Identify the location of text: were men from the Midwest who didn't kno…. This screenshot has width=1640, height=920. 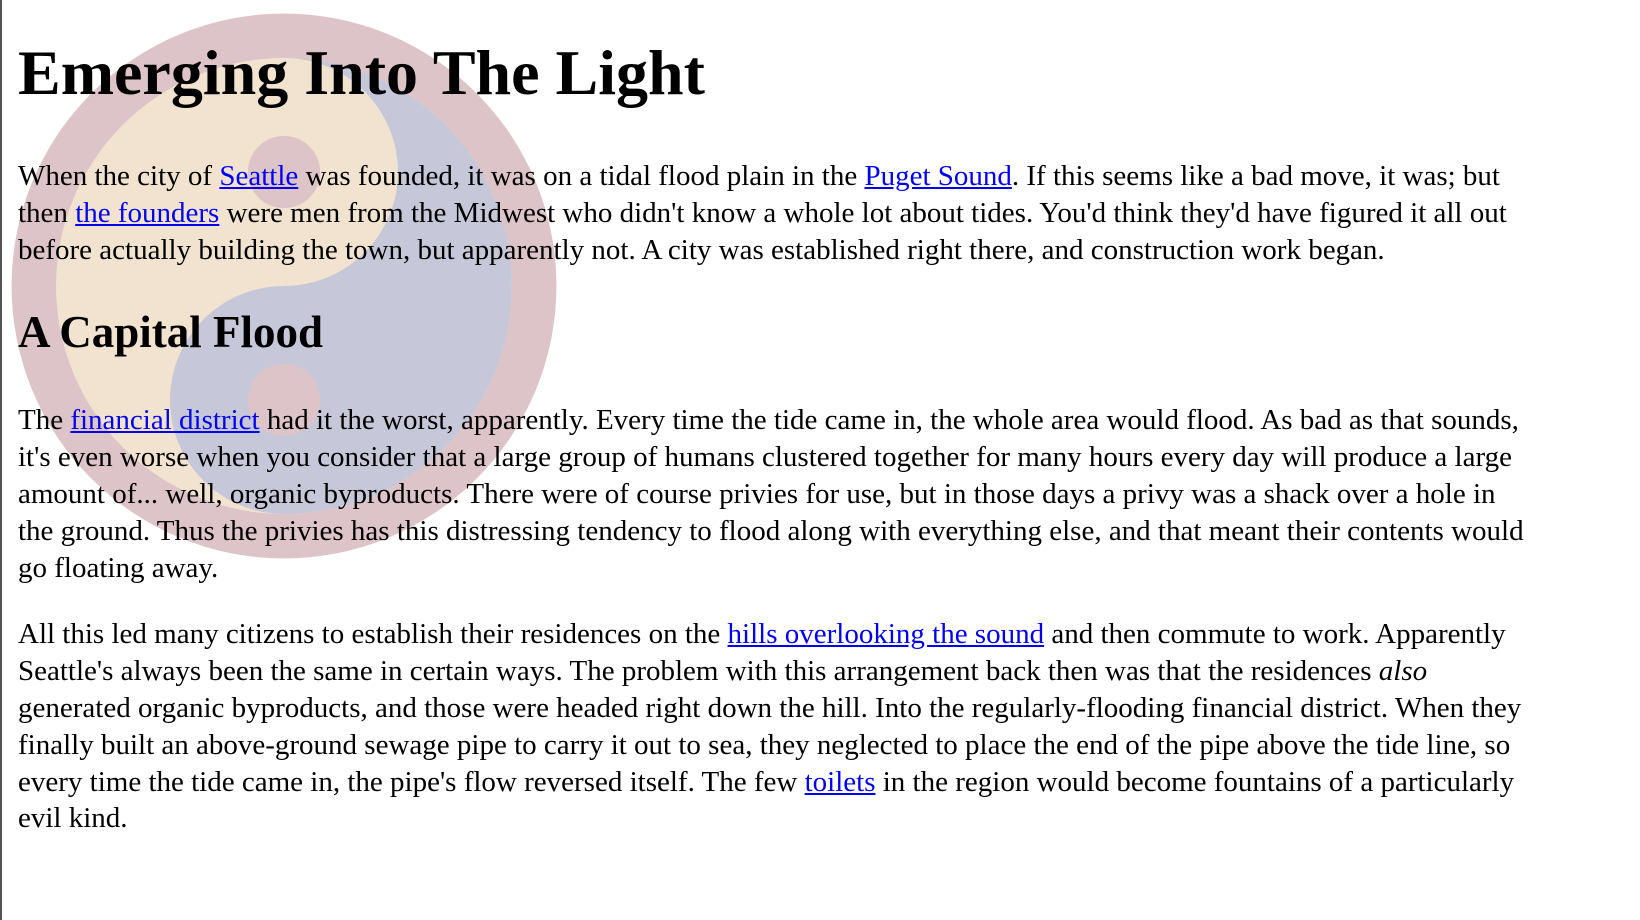
(762, 231).